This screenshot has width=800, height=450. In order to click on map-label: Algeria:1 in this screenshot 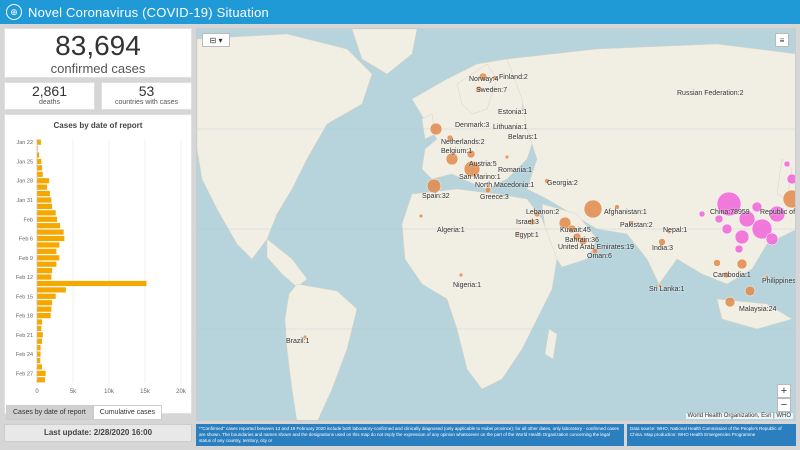, I will do `click(451, 230)`.